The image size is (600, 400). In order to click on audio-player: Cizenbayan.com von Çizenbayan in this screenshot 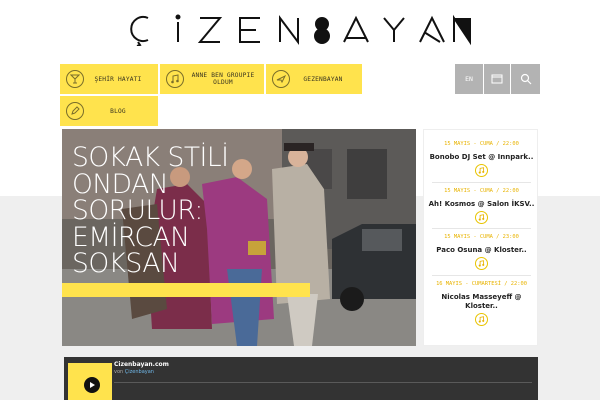, I will do `click(301, 378)`.